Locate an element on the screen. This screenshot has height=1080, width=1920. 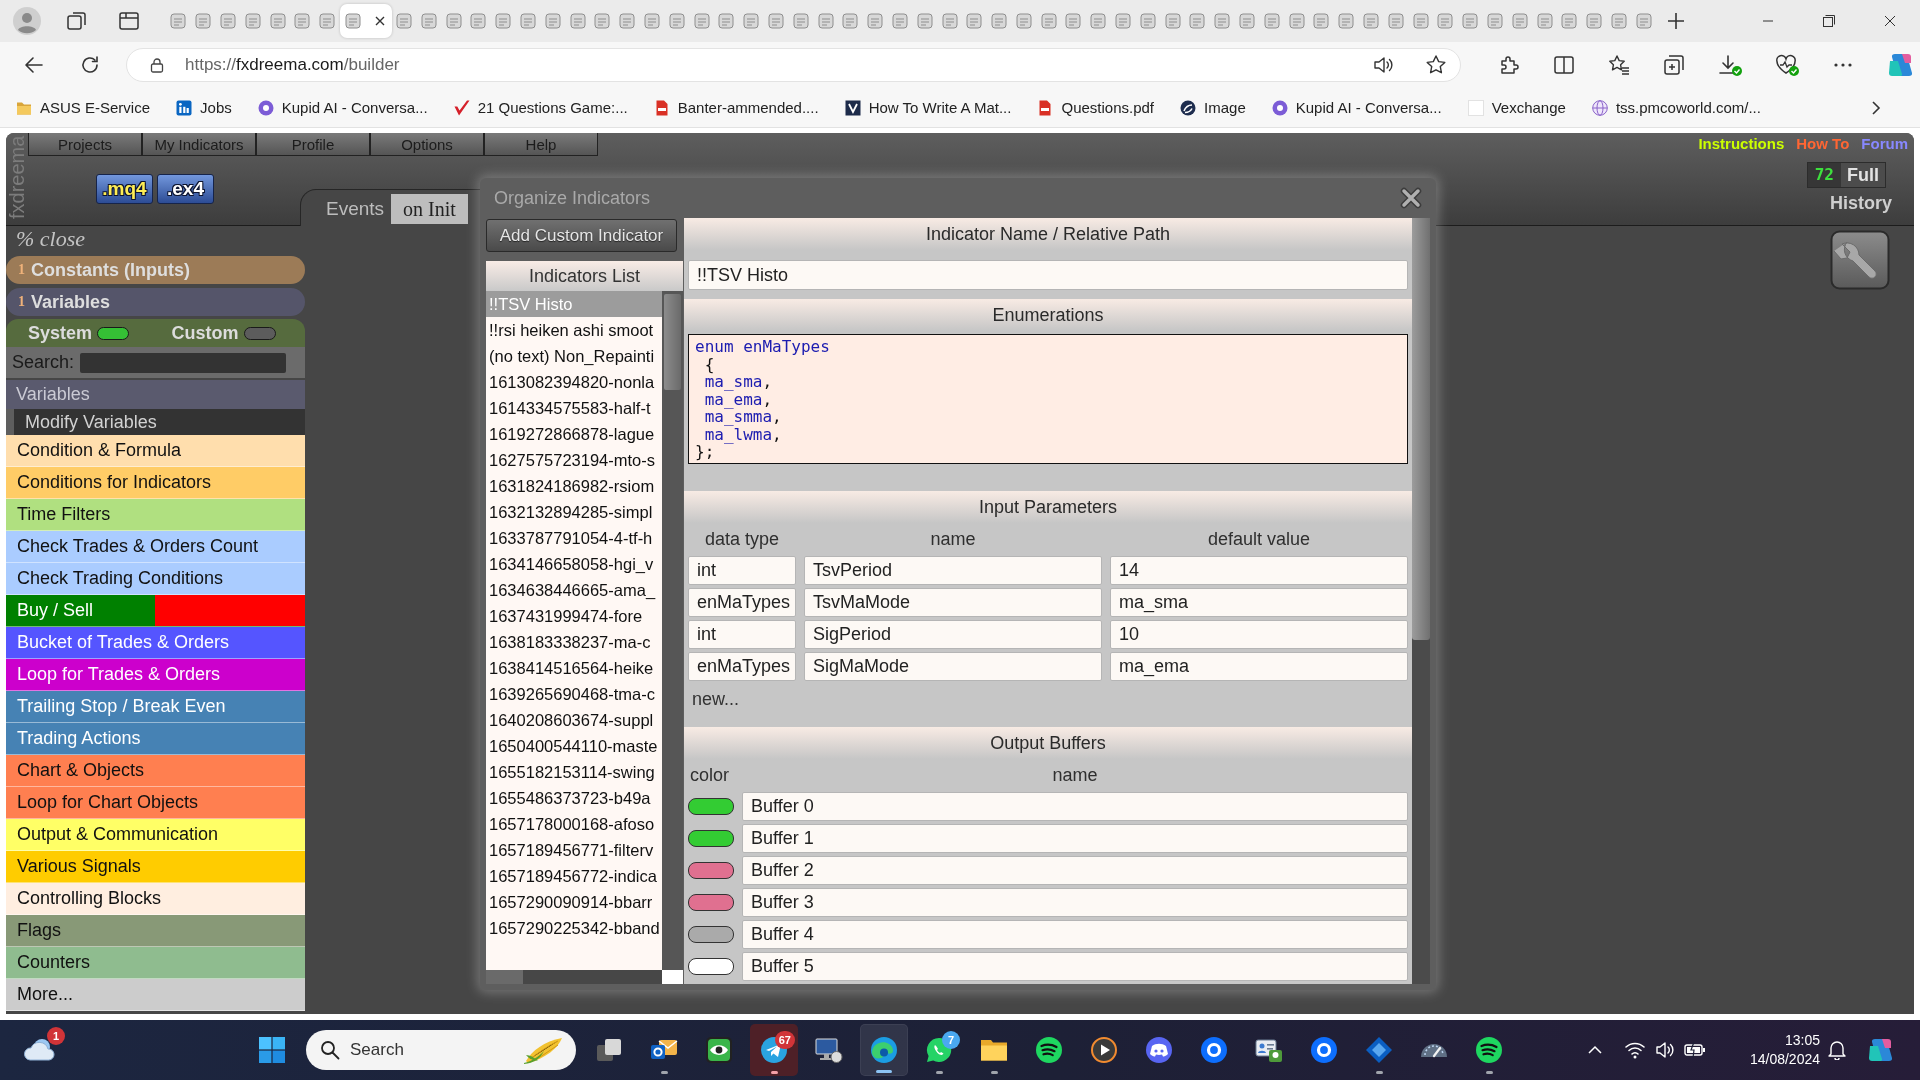
taskbar-search-field: Search is located at coordinates (441, 1050).